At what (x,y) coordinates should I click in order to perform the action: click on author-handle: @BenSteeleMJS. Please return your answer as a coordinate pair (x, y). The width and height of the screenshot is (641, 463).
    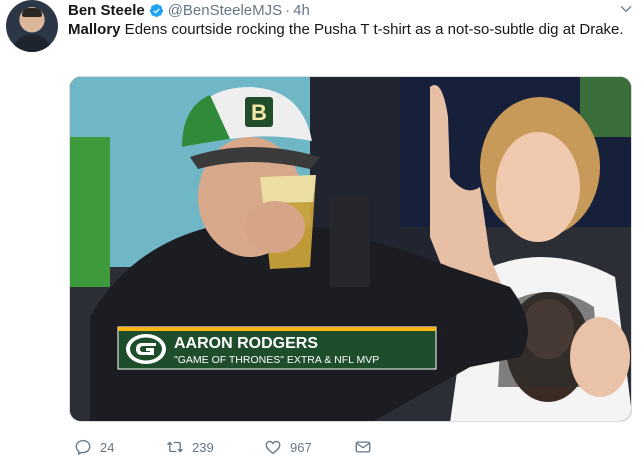
    Looking at the image, I should click on (225, 10).